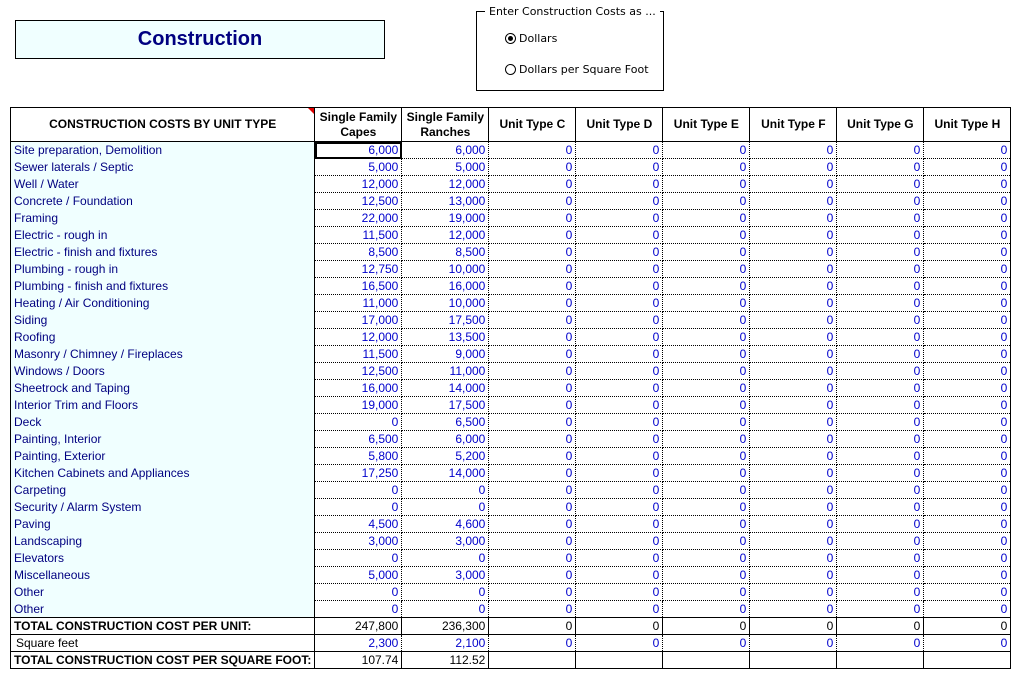  Describe the element at coordinates (358, 541) in the screenshot. I see `cost-input-cell: 3,000` at that location.